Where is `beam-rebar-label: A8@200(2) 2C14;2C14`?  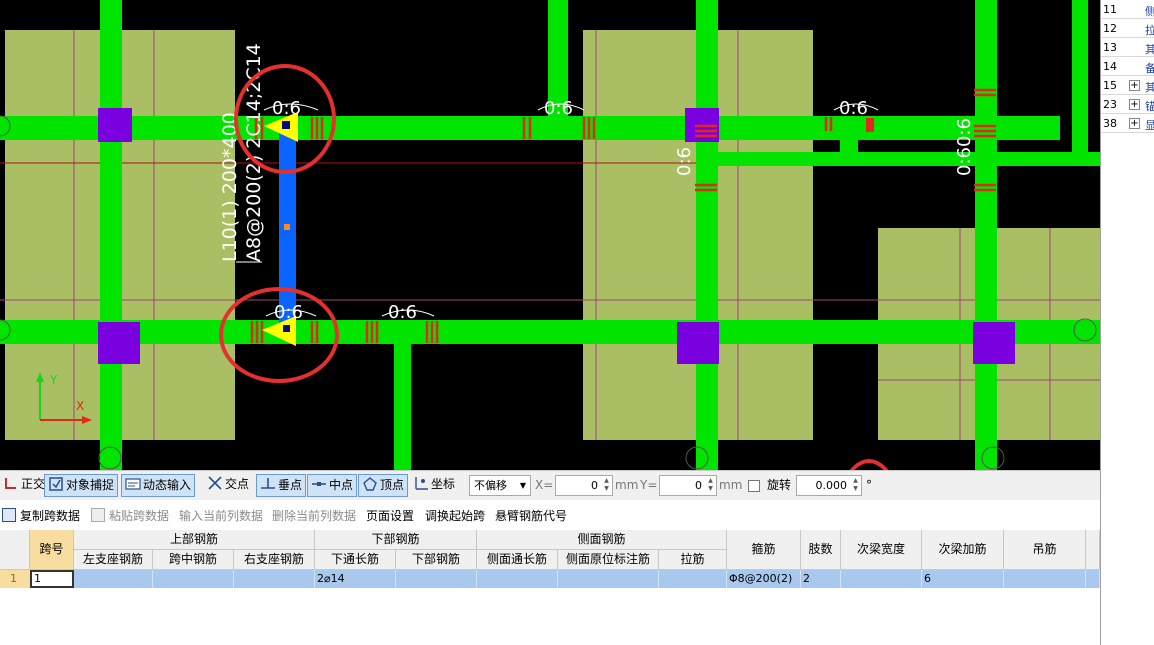
beam-rebar-label: A8@200(2) 2C14;2C14 is located at coordinates (254, 152).